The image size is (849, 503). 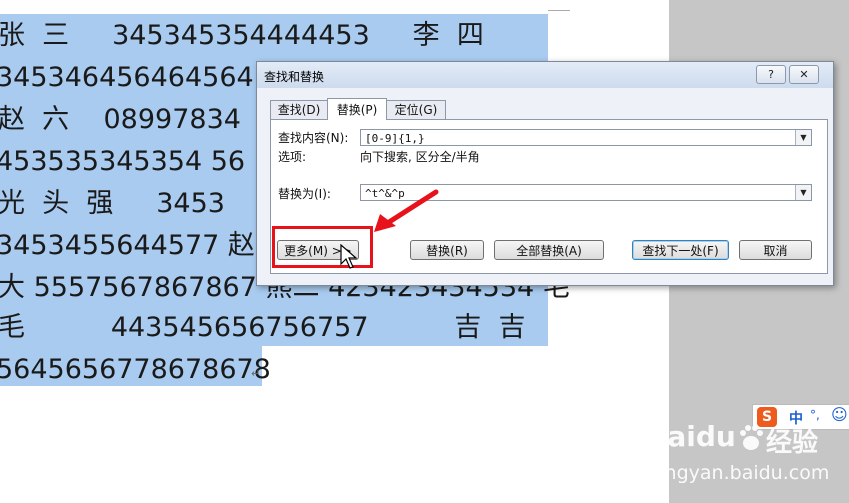 What do you see at coordinates (545, 75) in the screenshot?
I see `dialog-titlebar: 查找和替换 ? ✕` at bounding box center [545, 75].